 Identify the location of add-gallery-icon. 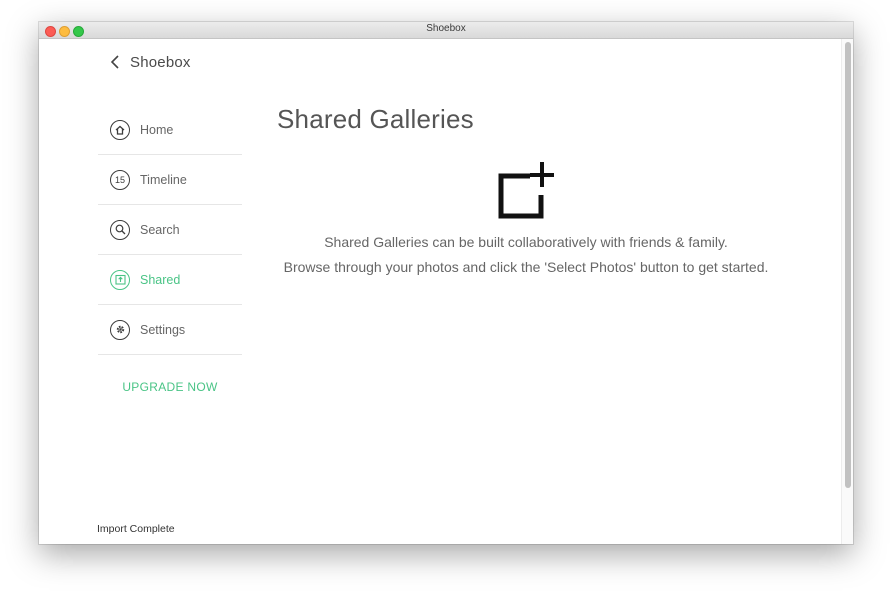
(526, 190).